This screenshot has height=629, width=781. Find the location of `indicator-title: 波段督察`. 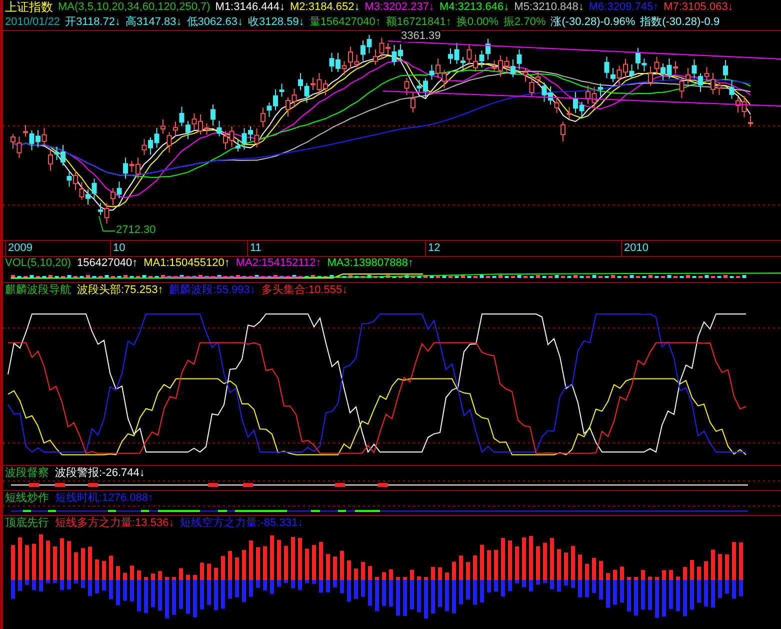

indicator-title: 波段督察 is located at coordinates (27, 473).